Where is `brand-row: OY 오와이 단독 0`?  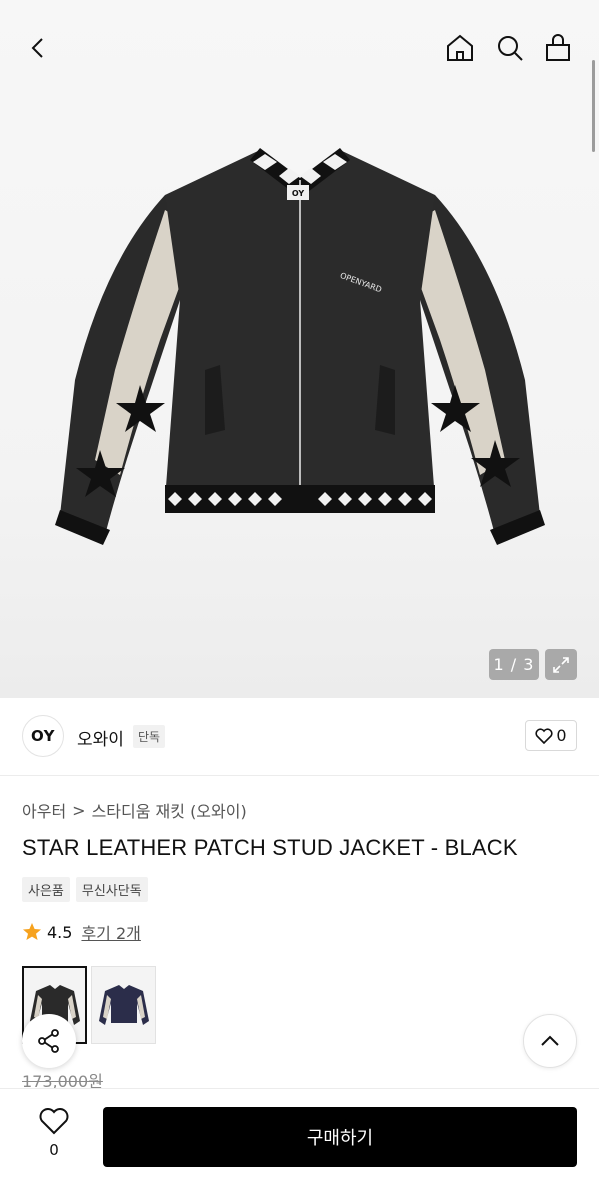 brand-row: OY 오와이 단독 0 is located at coordinates (299, 737).